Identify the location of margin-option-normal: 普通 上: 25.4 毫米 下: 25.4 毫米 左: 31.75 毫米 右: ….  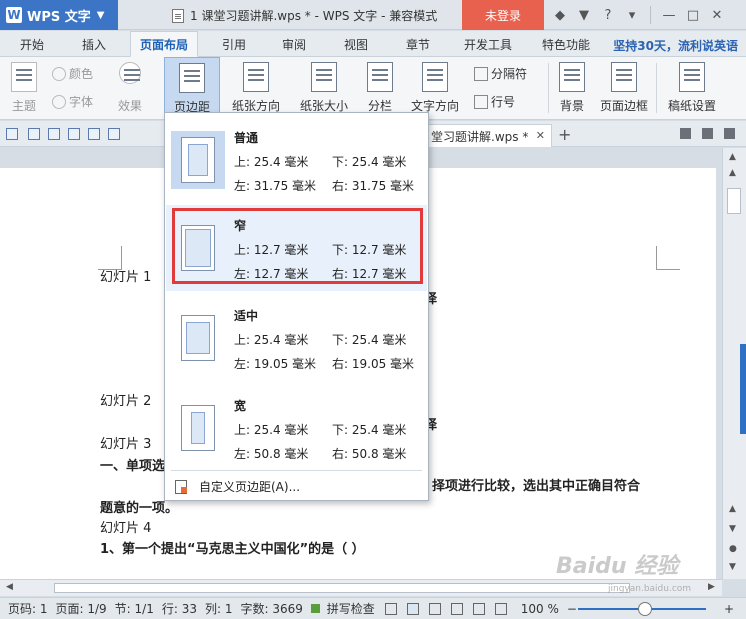
(296, 160).